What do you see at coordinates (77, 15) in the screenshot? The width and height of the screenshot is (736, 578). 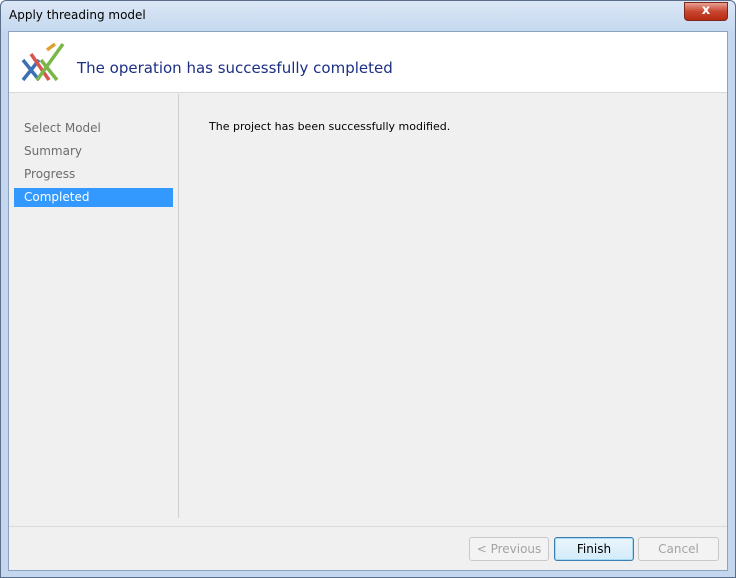 I see `window-title: Apply threading model` at bounding box center [77, 15].